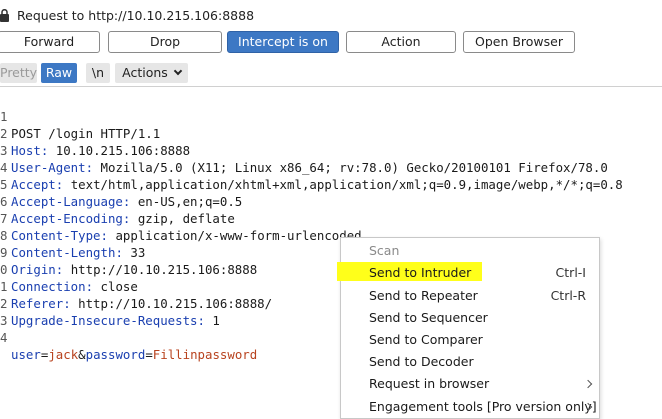 The image size is (662, 419). Describe the element at coordinates (470, 251) in the screenshot. I see `menu-item-scan: Scan` at that location.